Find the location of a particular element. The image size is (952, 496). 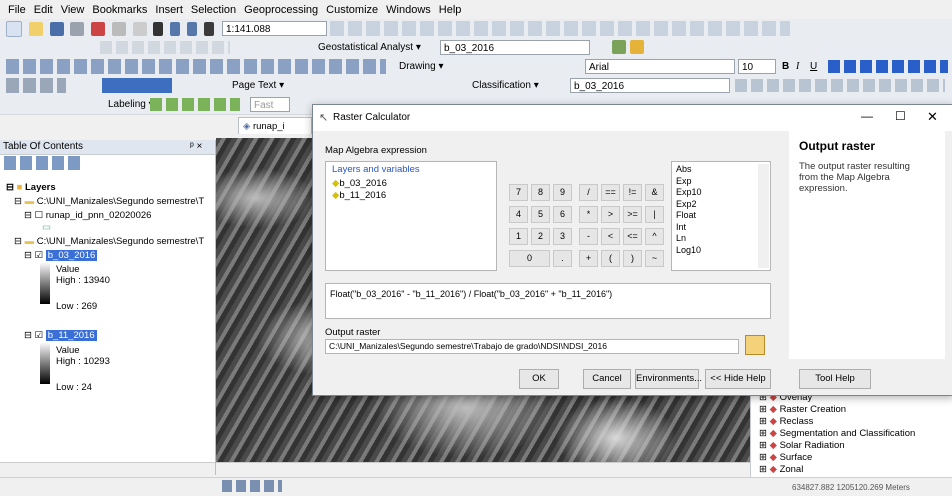

calc-button-not-equal: != is located at coordinates (632, 192).